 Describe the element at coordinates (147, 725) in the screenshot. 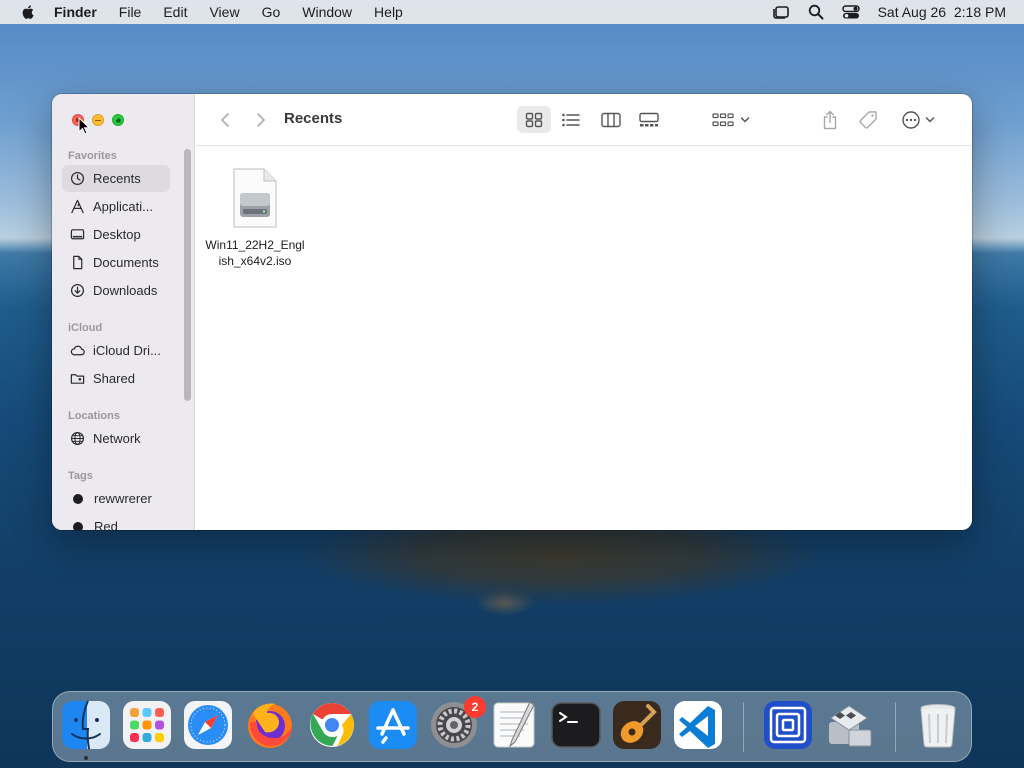

I see `dock-launchpad-icon` at that location.